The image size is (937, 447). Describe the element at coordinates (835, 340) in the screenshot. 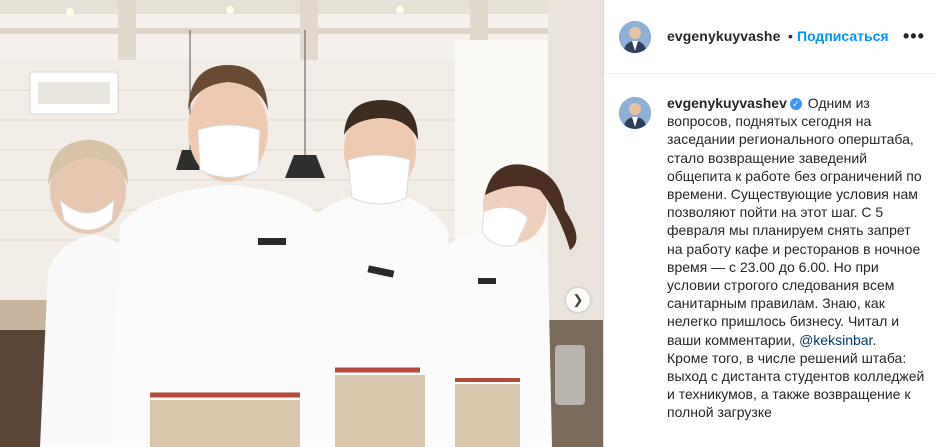

I see `mention-link: @keksinbar` at that location.